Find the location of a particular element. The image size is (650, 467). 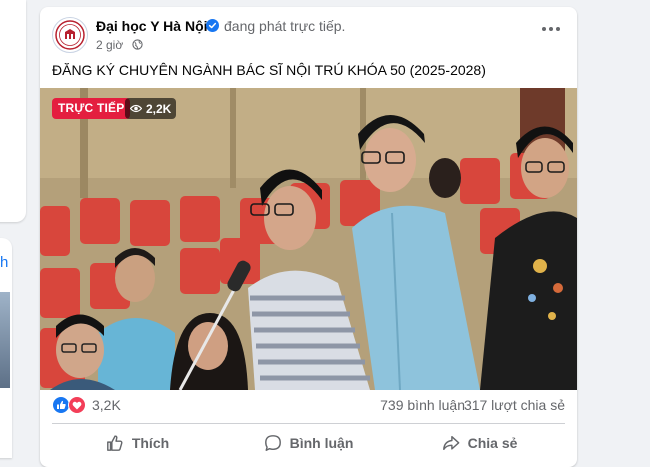

like-button: Thích is located at coordinates (137, 443).